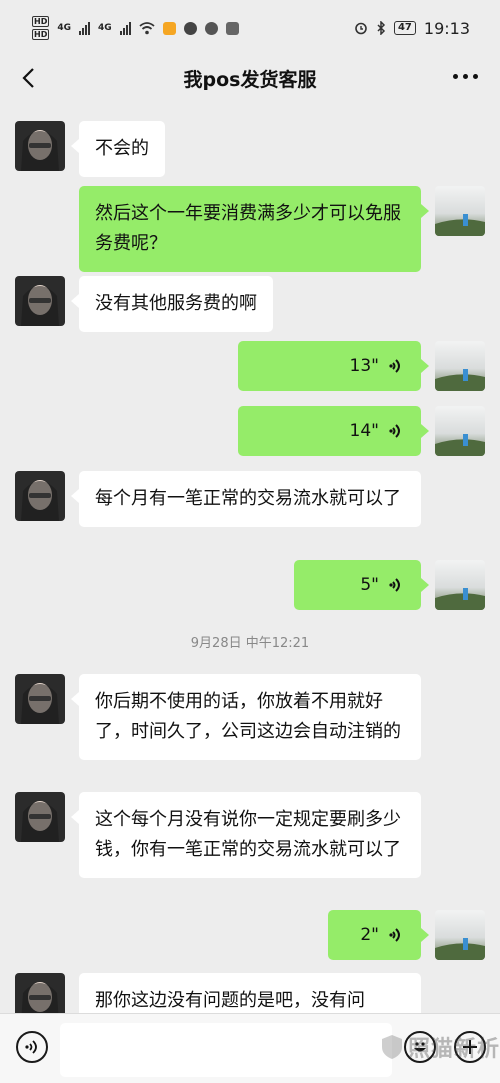 The height and width of the screenshot is (1083, 500). Describe the element at coordinates (41, 21) in the screenshot. I see `hd-badge-1: HD` at that location.